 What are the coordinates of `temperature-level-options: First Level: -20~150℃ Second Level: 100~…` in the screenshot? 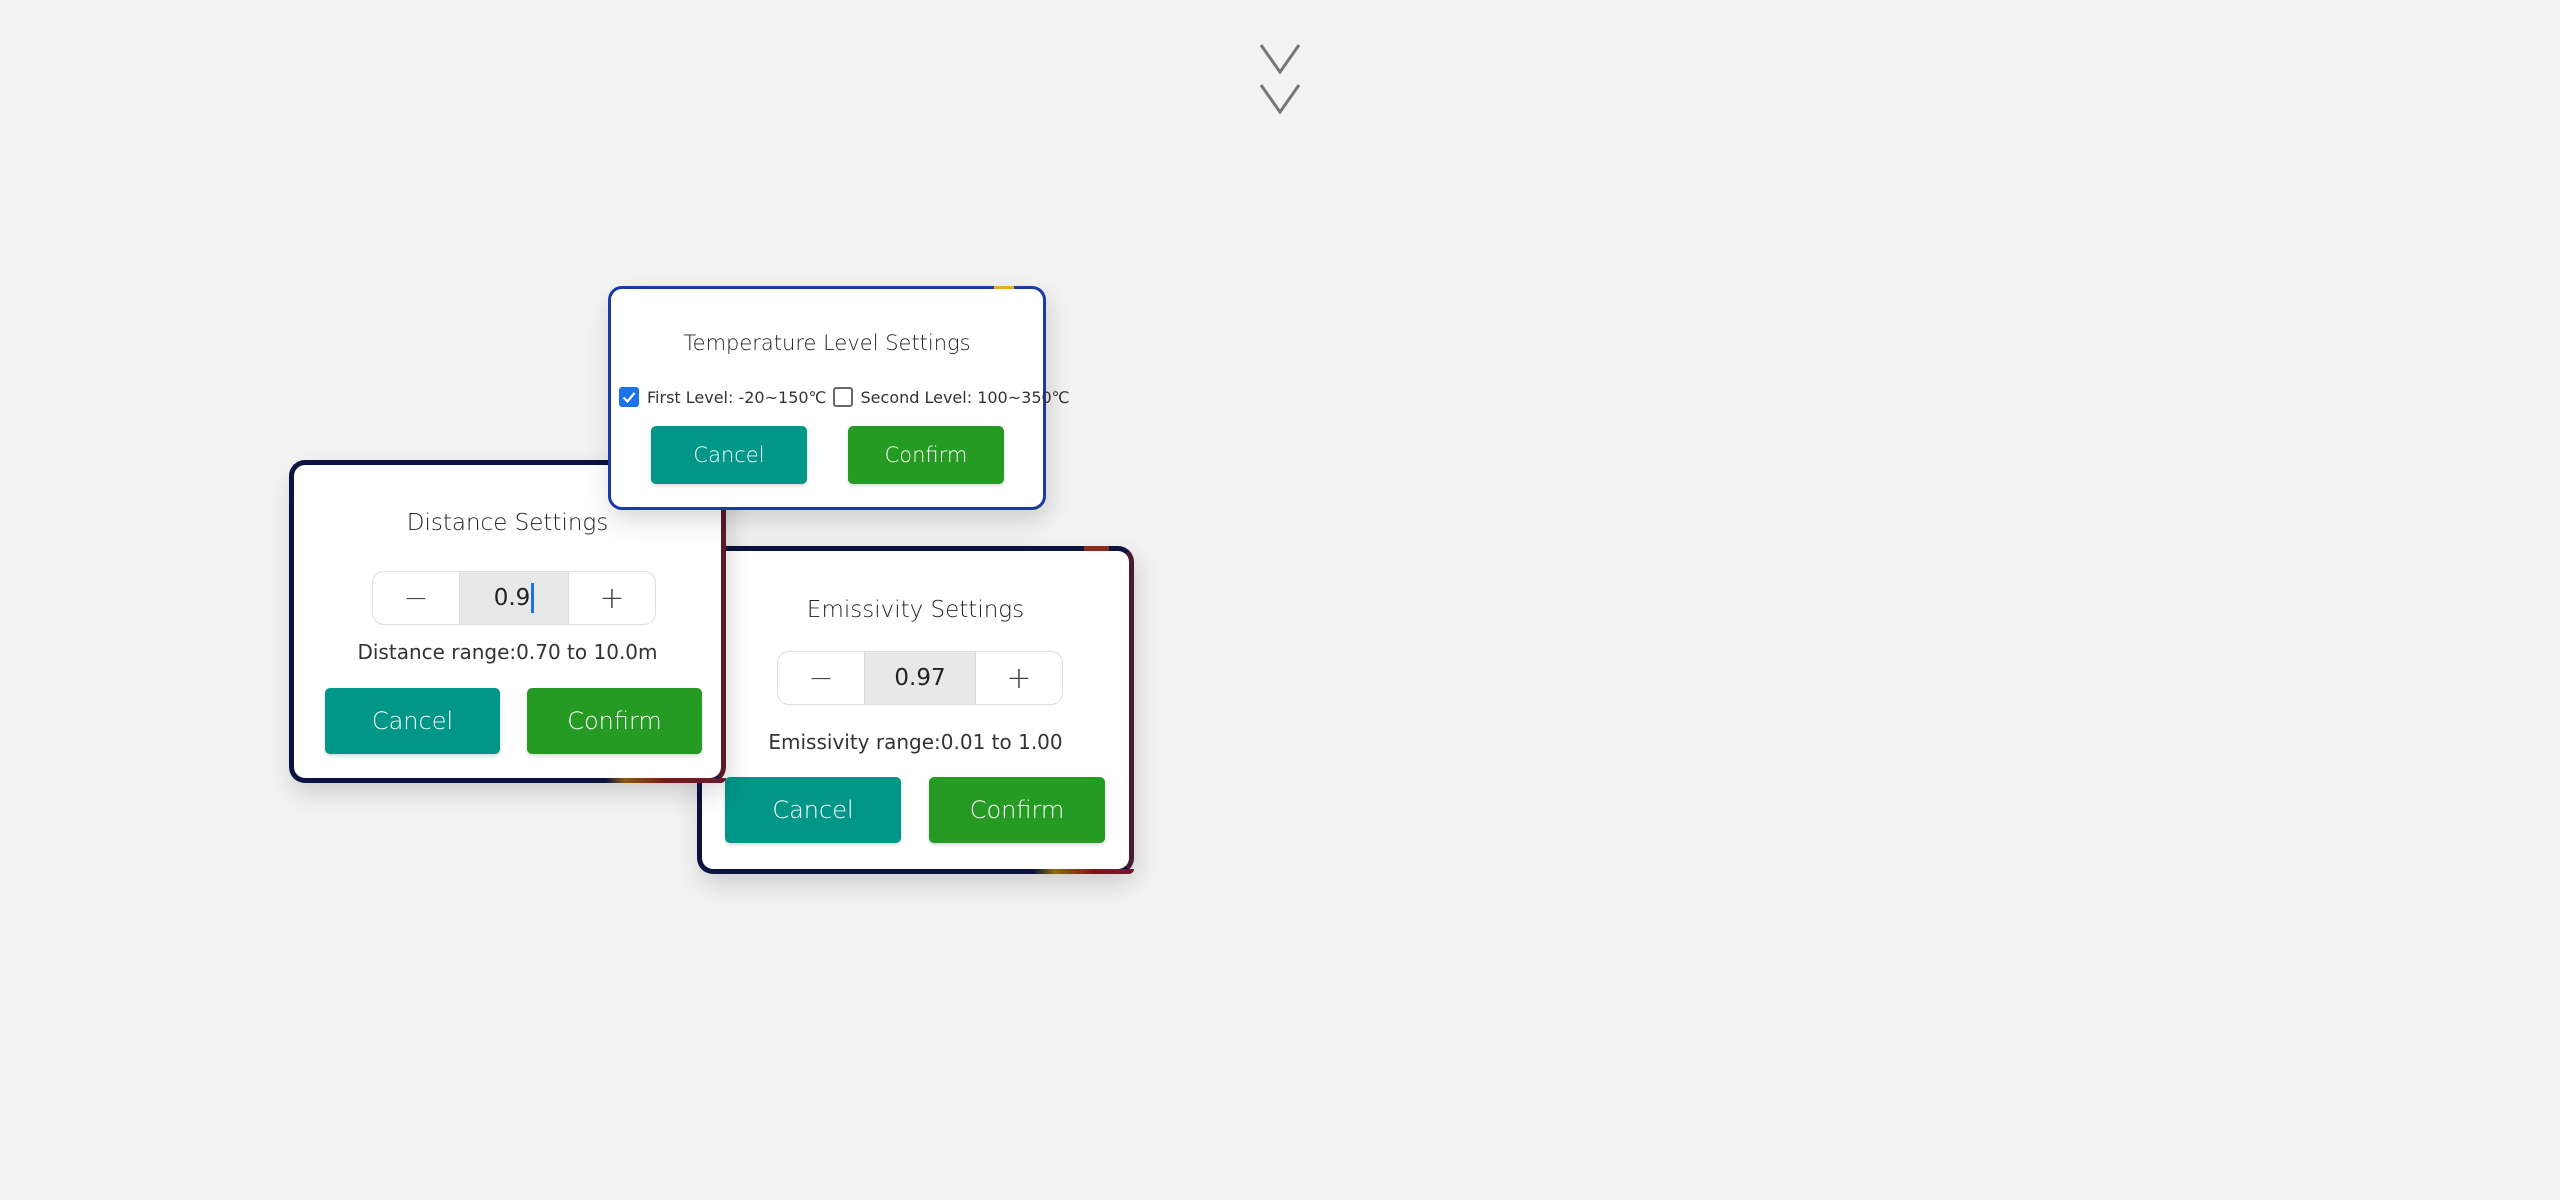 It's located at (844, 397).